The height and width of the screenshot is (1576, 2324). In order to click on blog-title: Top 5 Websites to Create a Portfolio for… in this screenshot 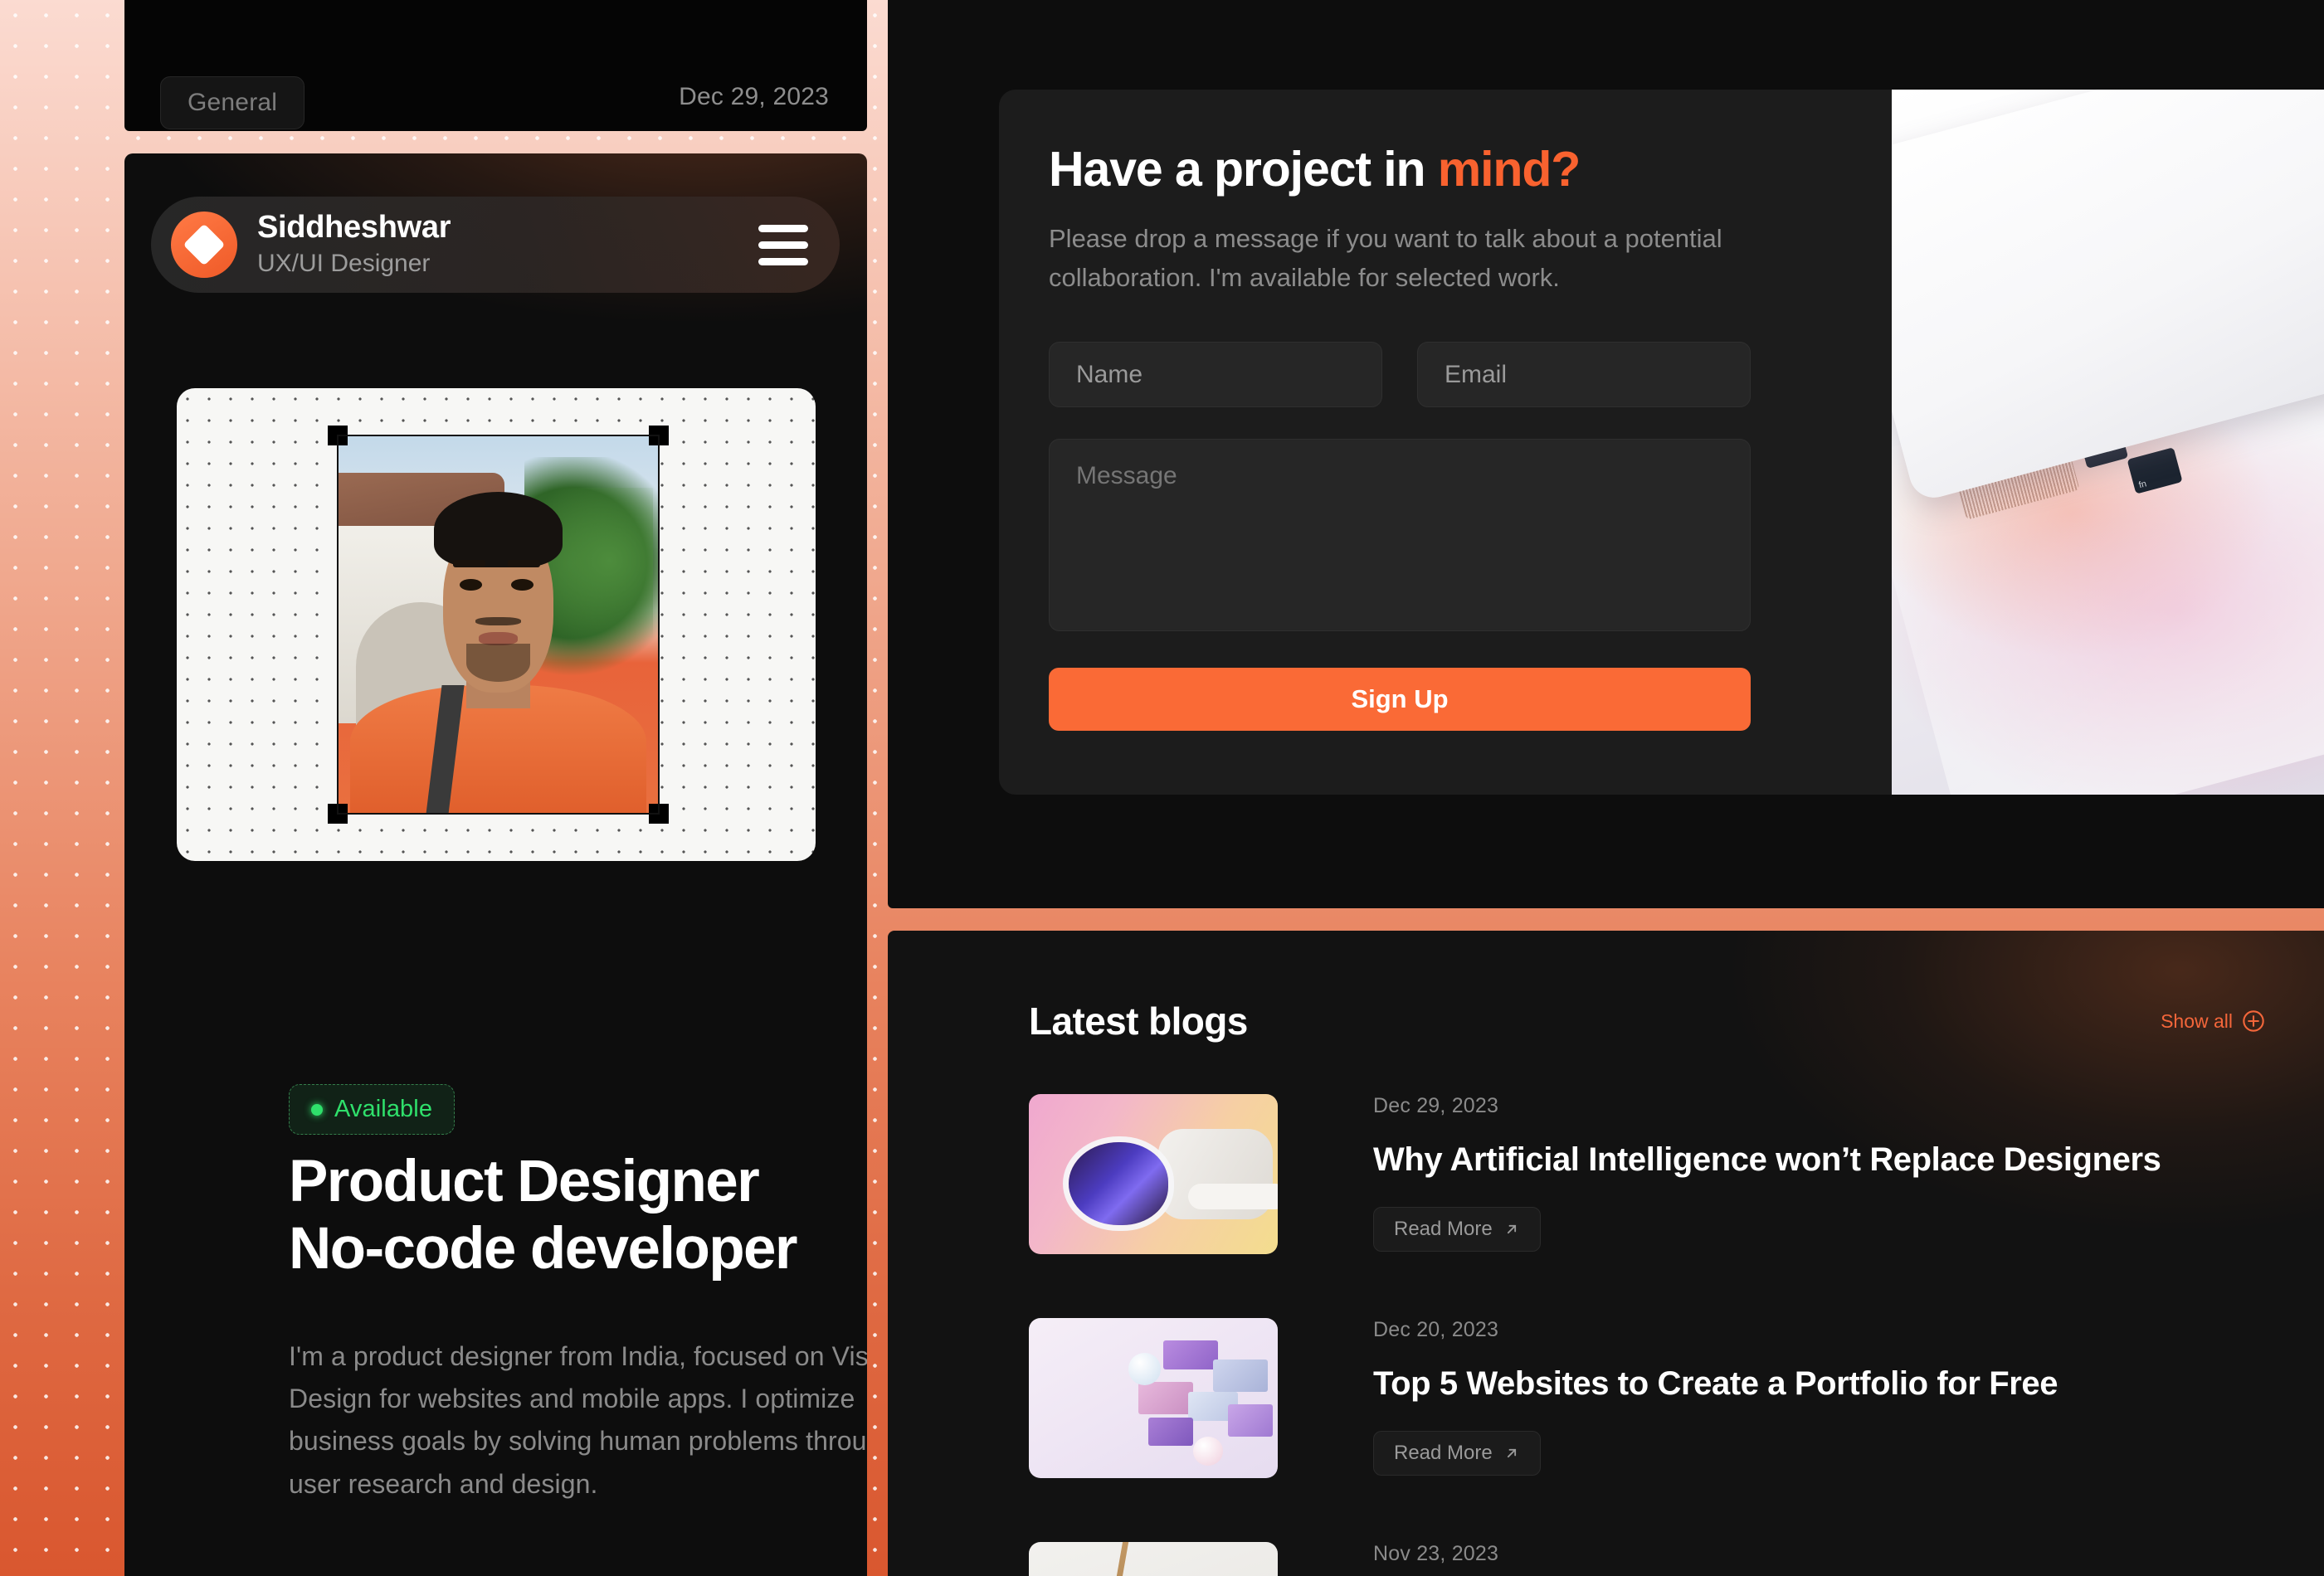, I will do `click(1715, 1384)`.